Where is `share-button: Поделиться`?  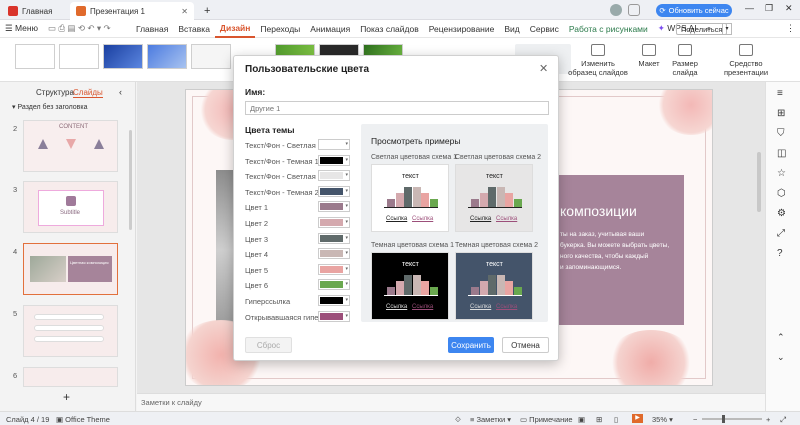
share-button: Поделиться is located at coordinates (702, 29).